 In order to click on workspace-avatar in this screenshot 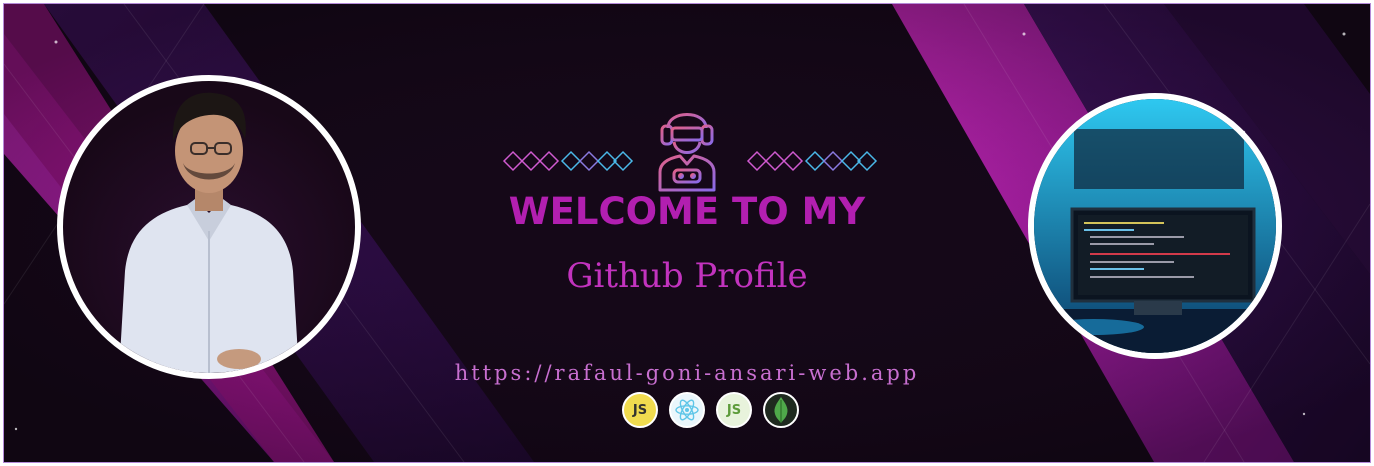, I will do `click(1155, 226)`.